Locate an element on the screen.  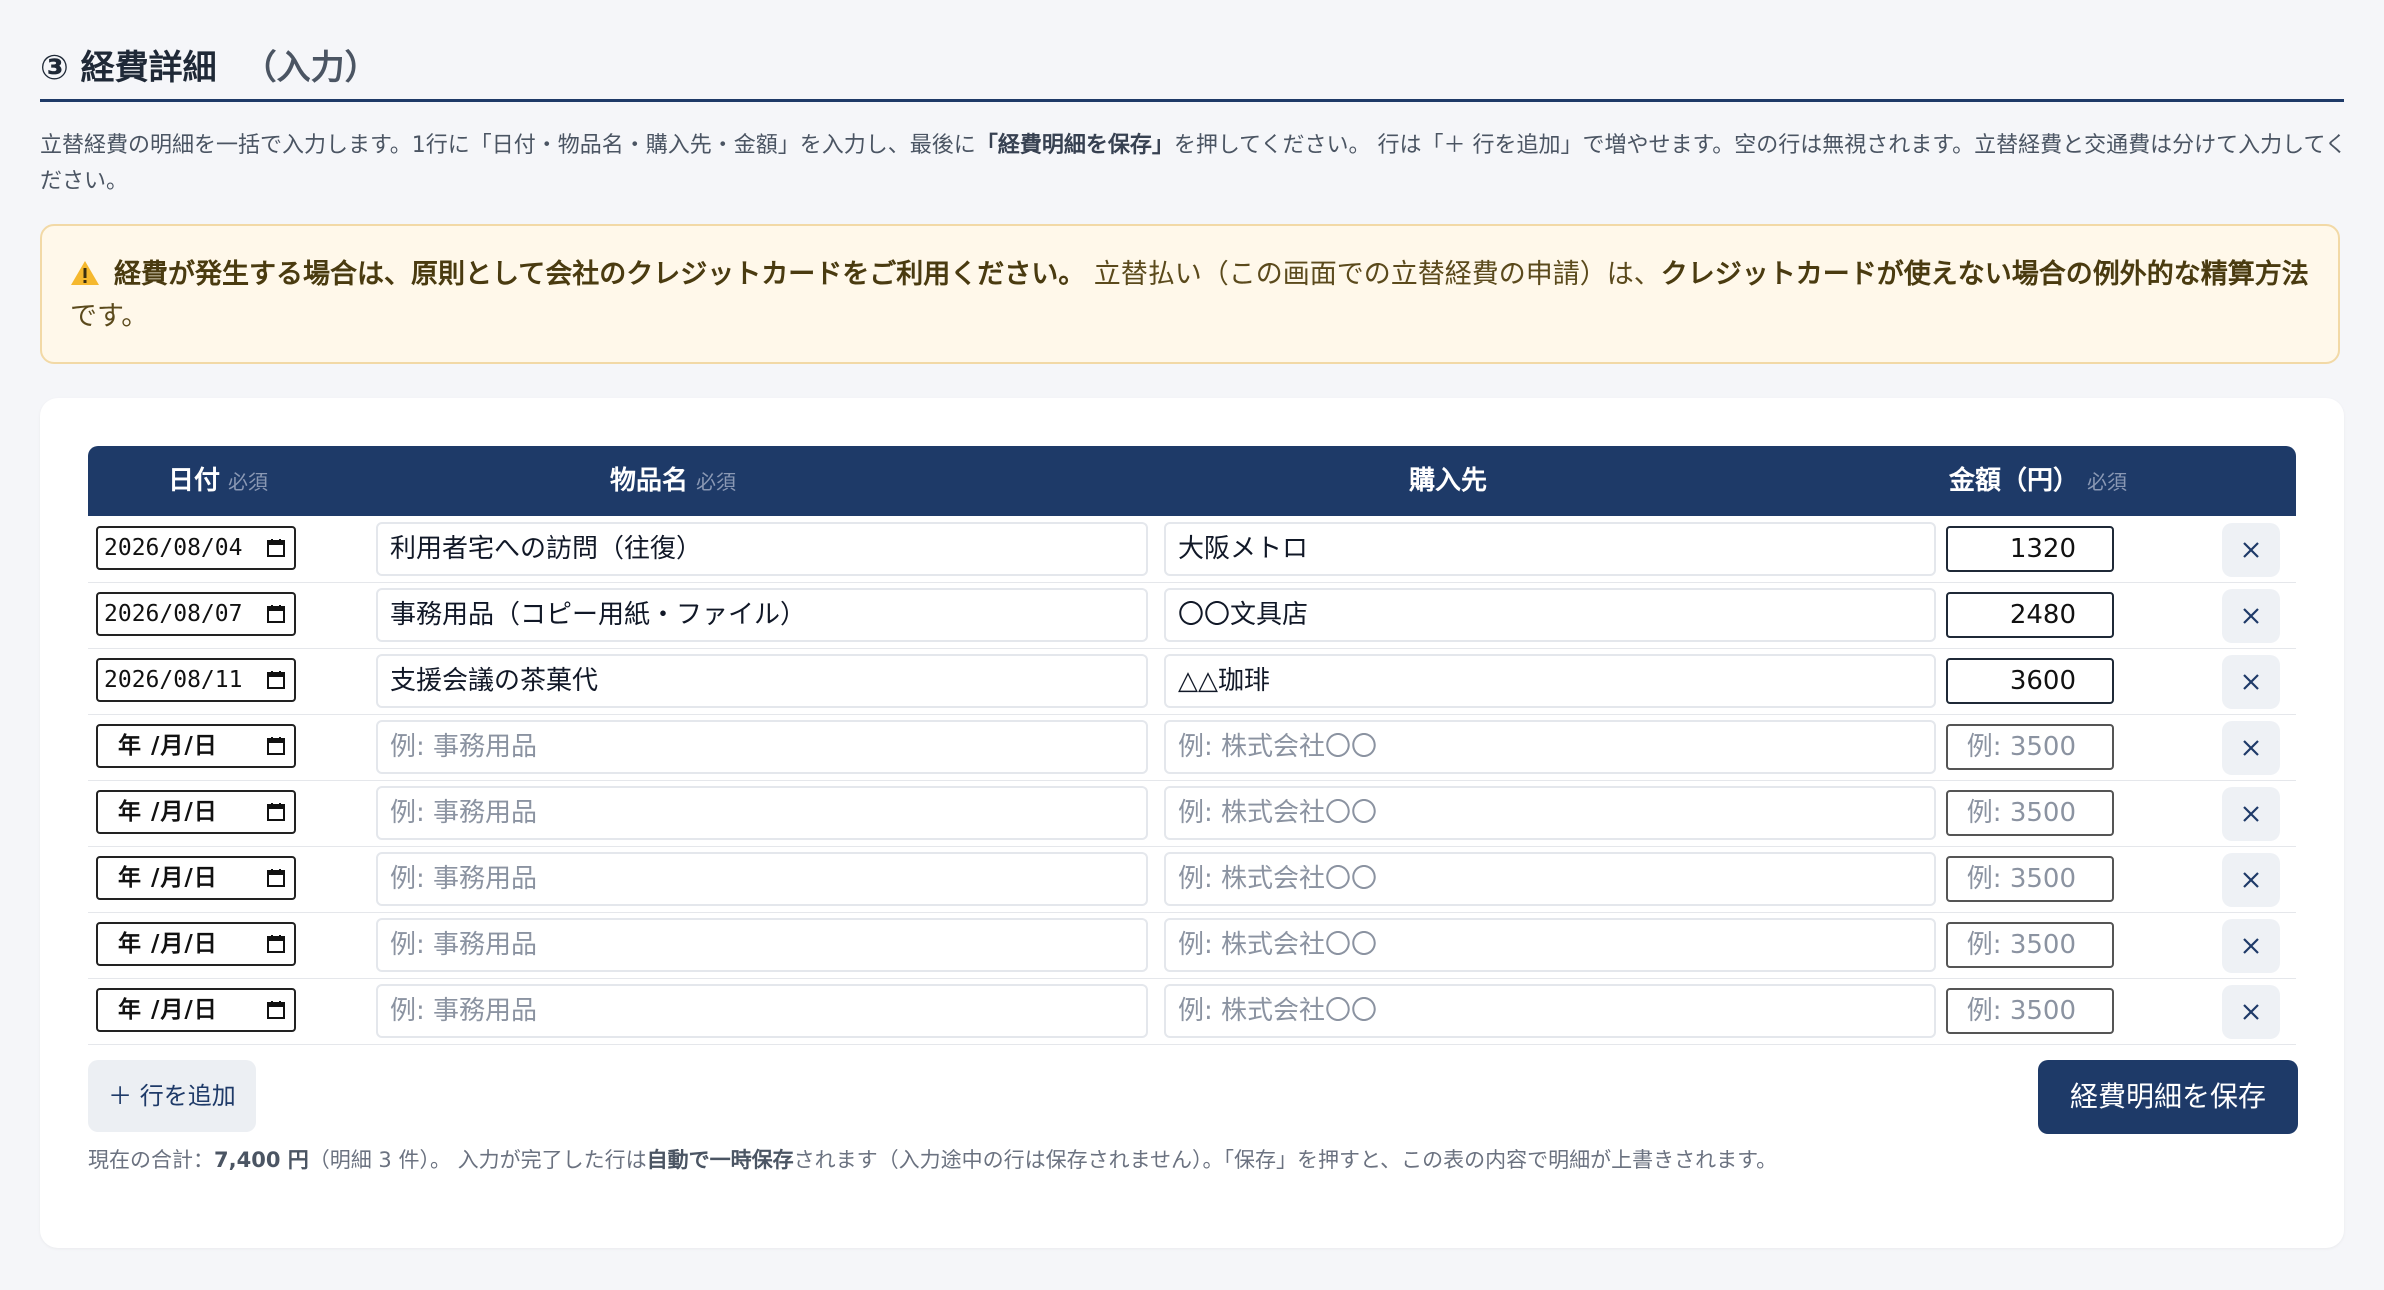
table-row: 2026/08/04 利用者宅への訪問（往復） 大阪メトロ 1320 is located at coordinates (1192, 549).